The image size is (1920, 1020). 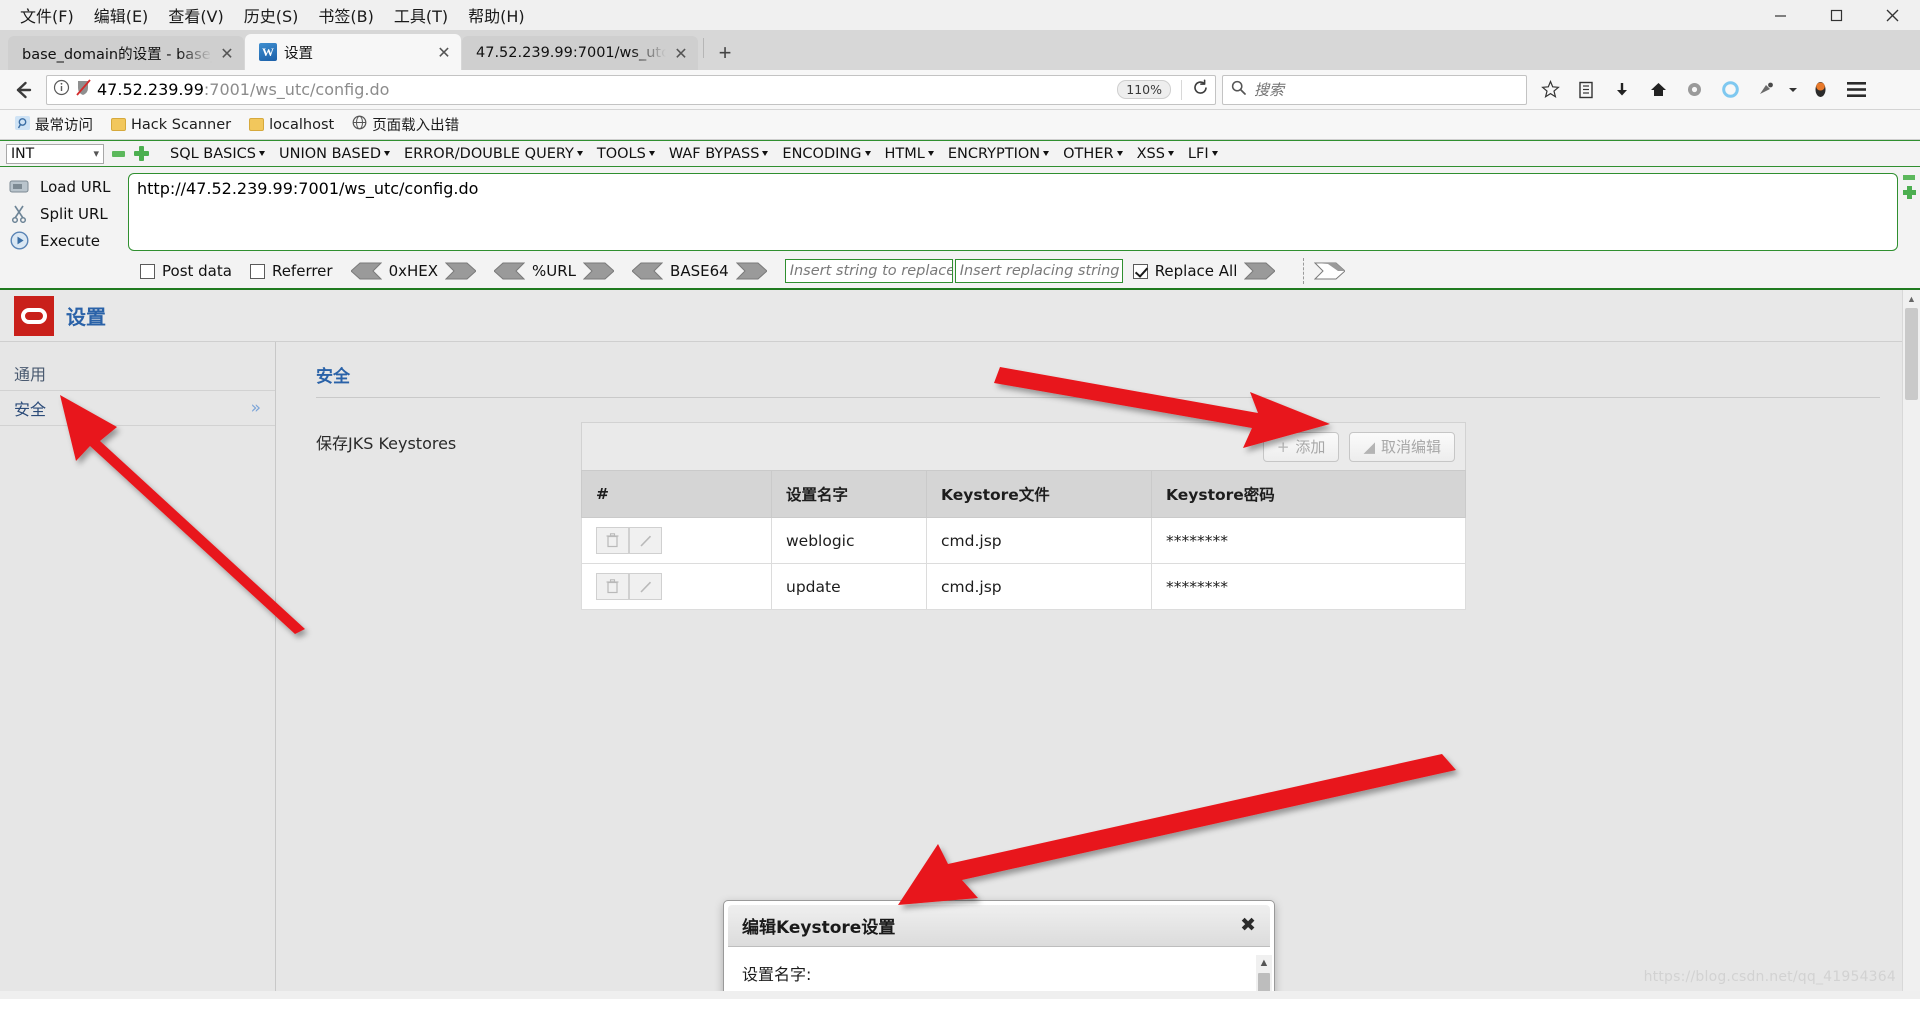 I want to click on menu-item-bookmarks: 书签(B), so click(x=345, y=15).